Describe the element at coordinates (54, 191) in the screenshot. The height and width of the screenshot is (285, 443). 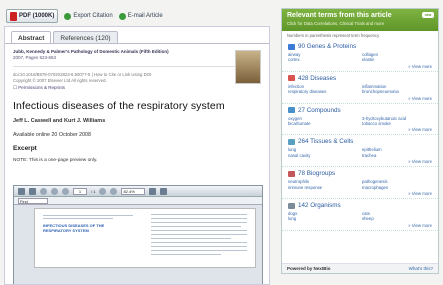
I see `prev-page-icon` at that location.